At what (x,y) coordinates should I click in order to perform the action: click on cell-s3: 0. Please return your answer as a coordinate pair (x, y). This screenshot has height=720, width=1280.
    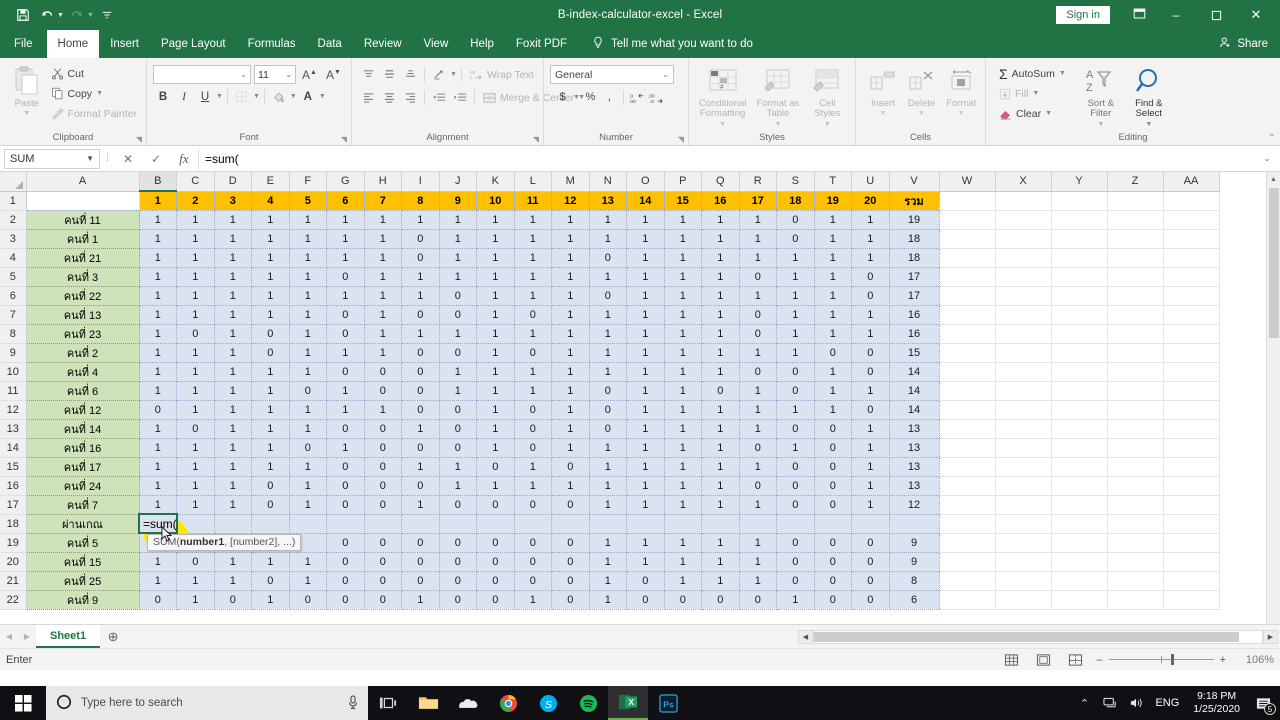
    Looking at the image, I should click on (795, 239).